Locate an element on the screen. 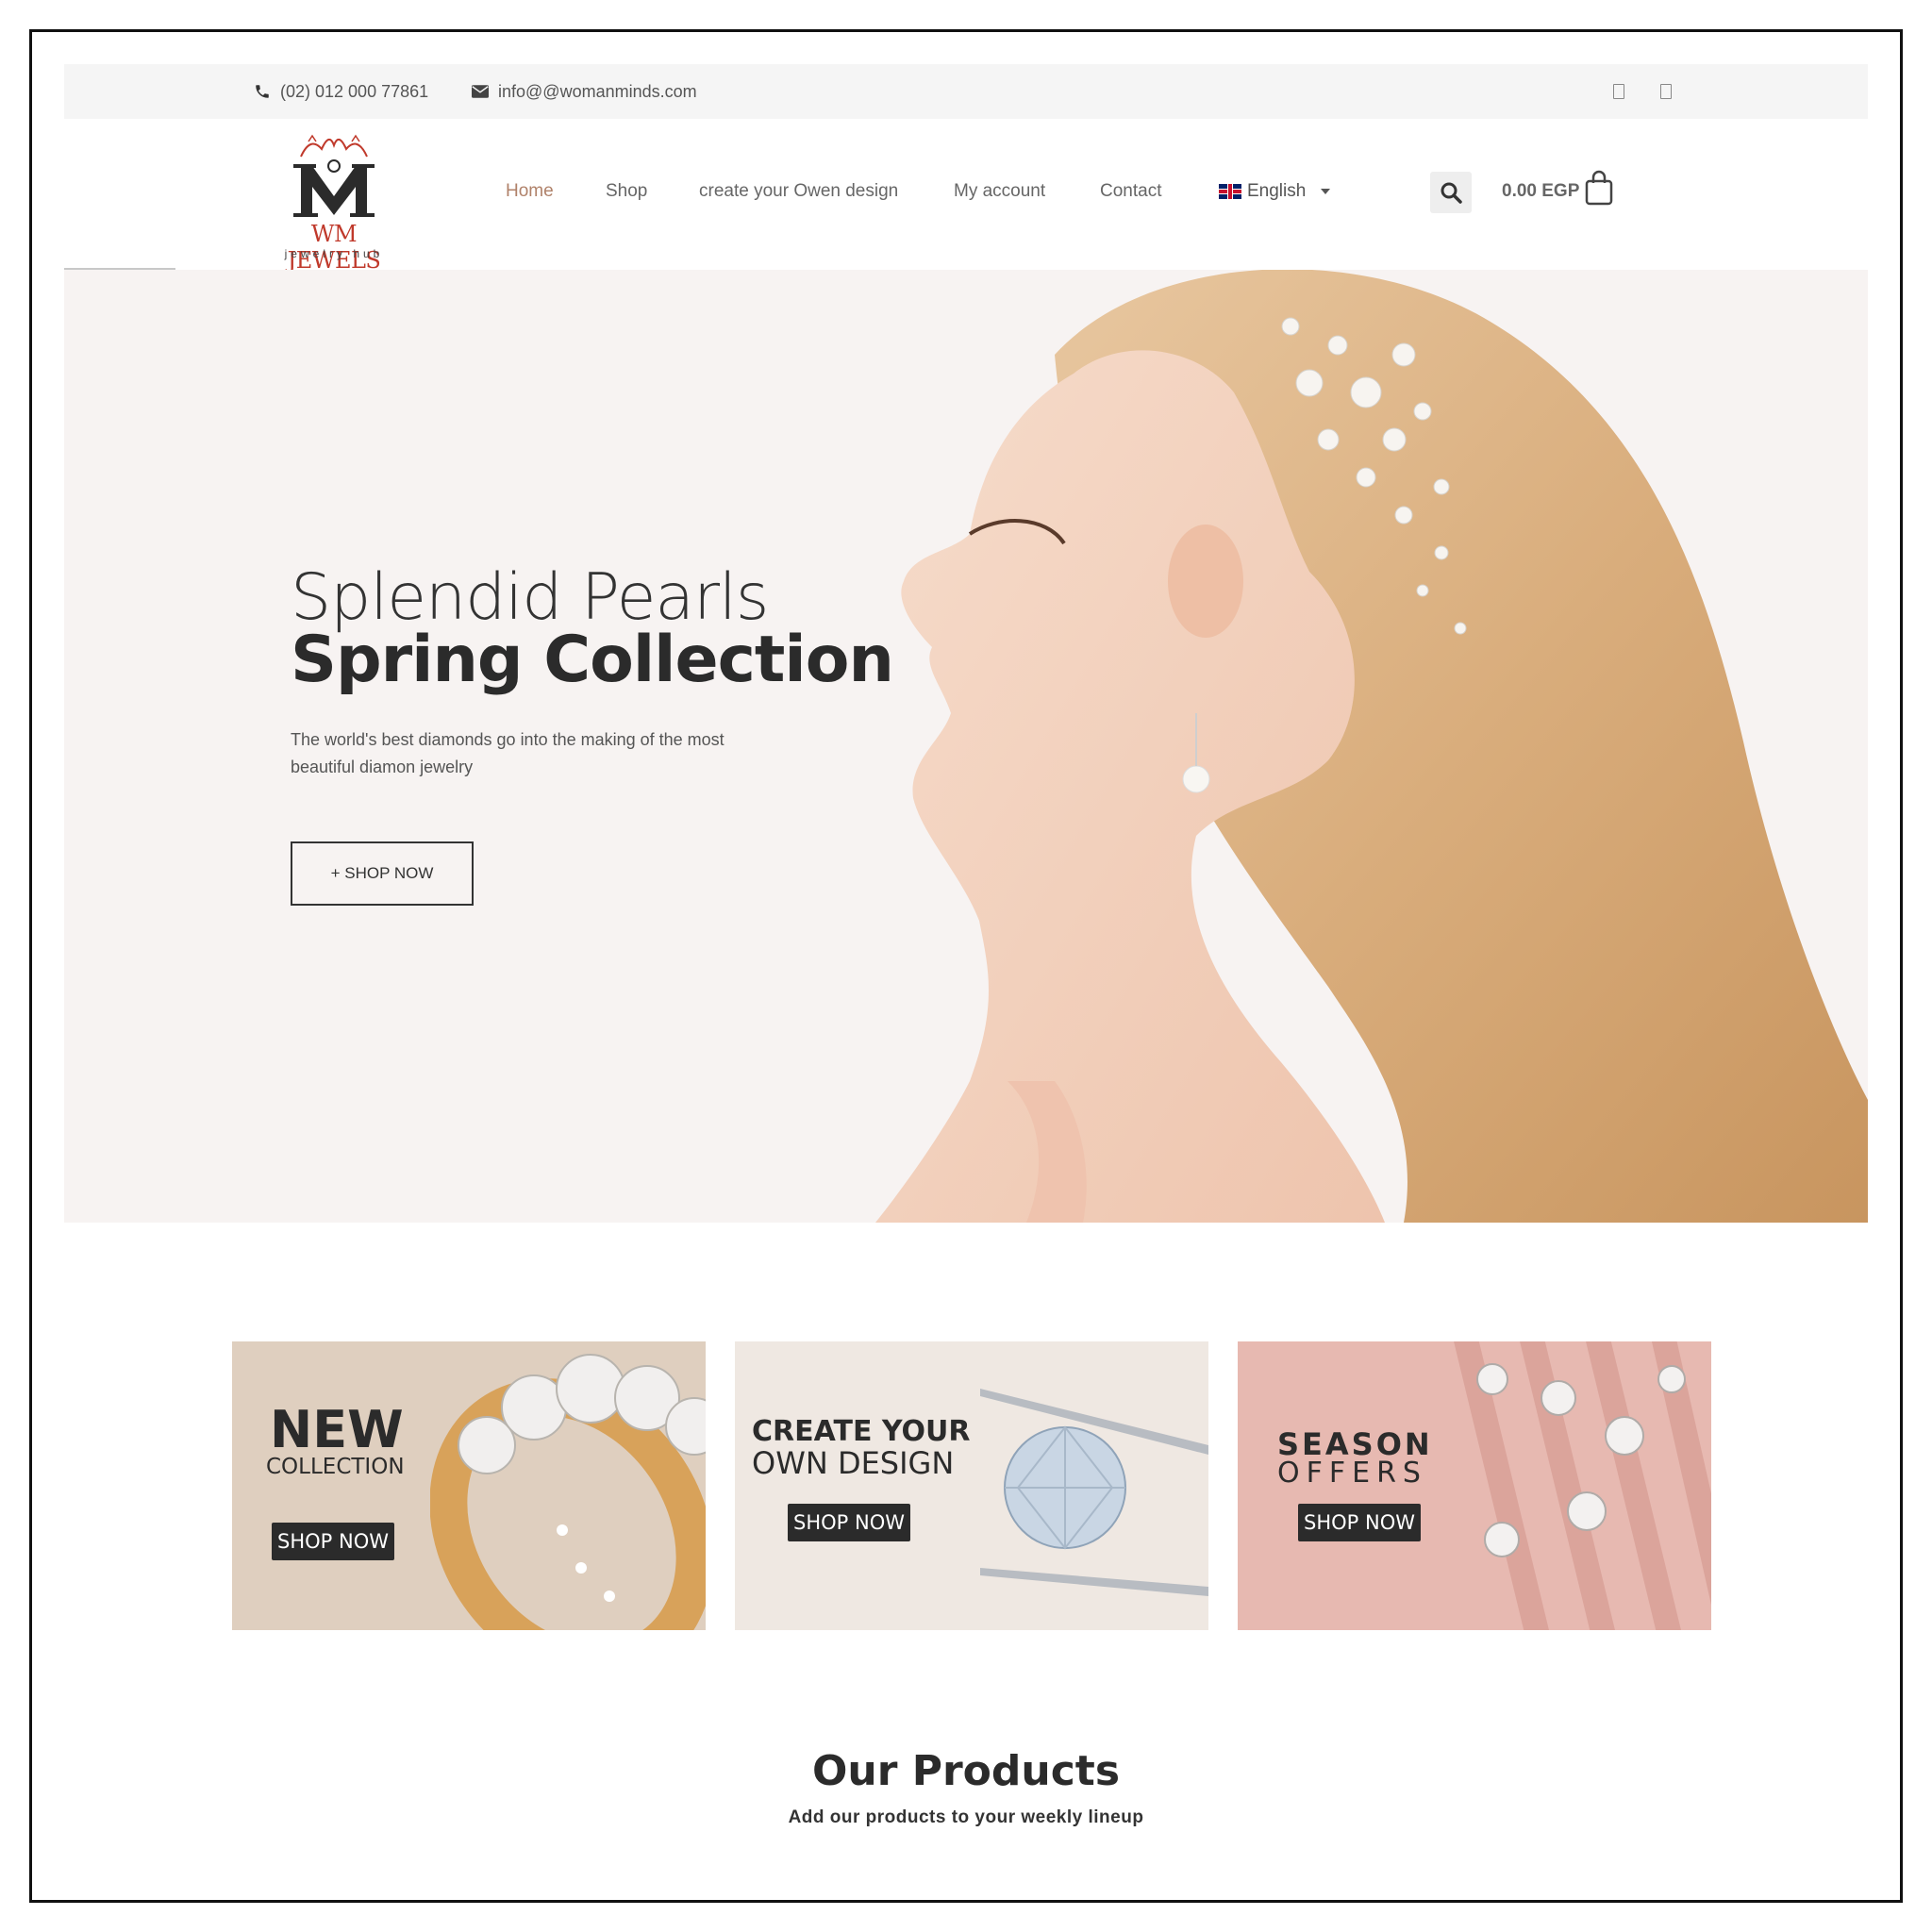 The image size is (1932, 1932). banner2-line1: CREATE YOUR is located at coordinates (861, 1432).